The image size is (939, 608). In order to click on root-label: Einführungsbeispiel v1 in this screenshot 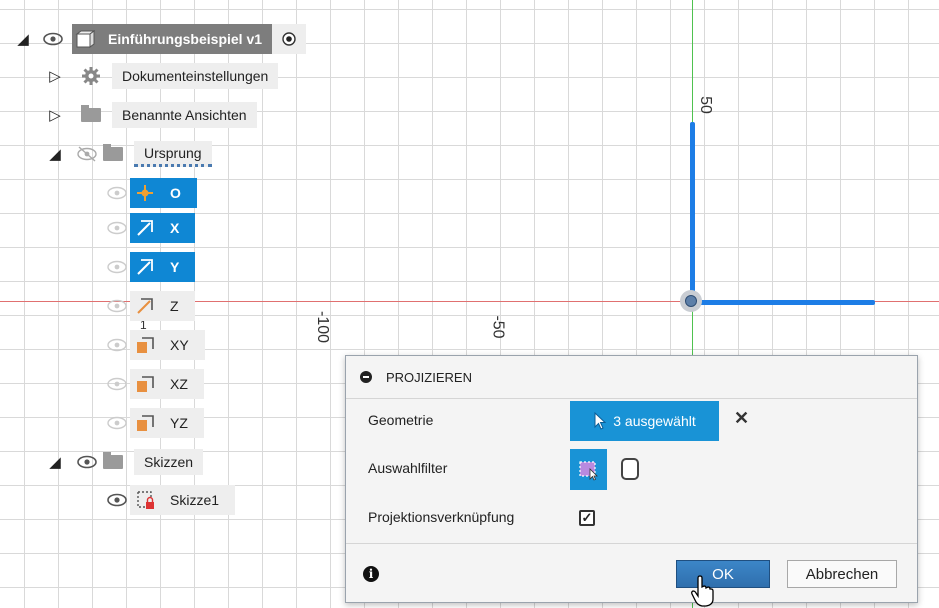, I will do `click(185, 39)`.